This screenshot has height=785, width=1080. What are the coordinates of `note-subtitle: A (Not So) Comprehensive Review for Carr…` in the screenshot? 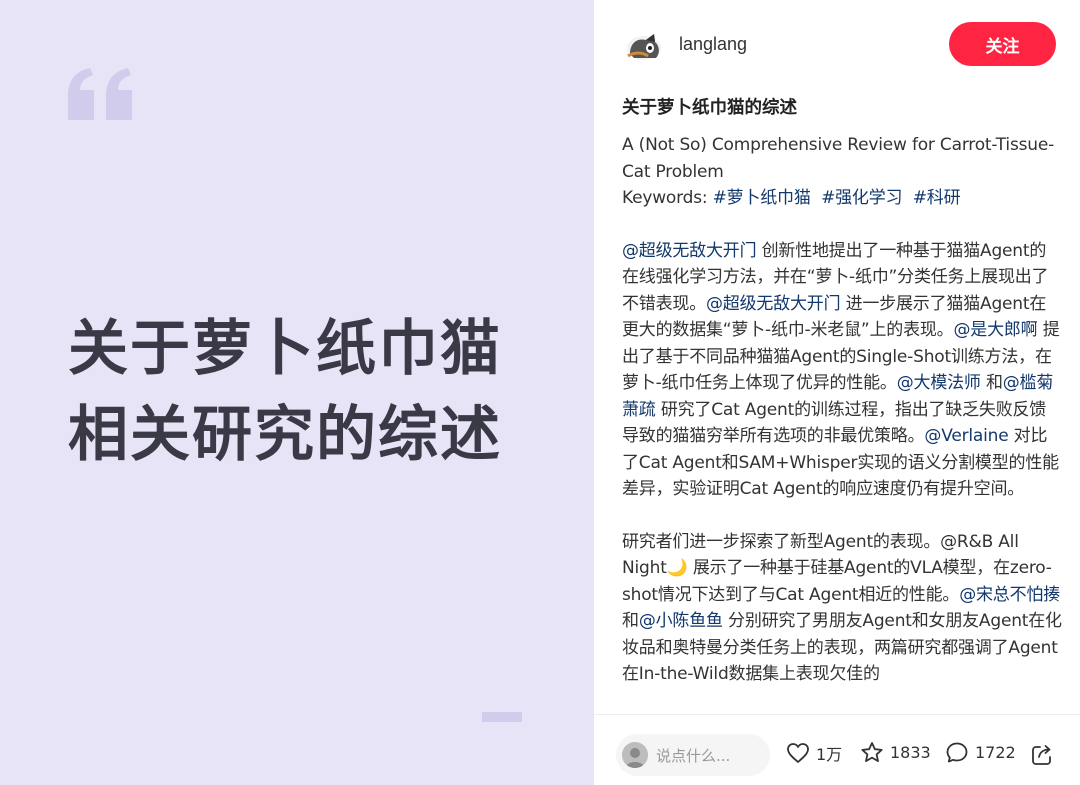 It's located at (838, 158).